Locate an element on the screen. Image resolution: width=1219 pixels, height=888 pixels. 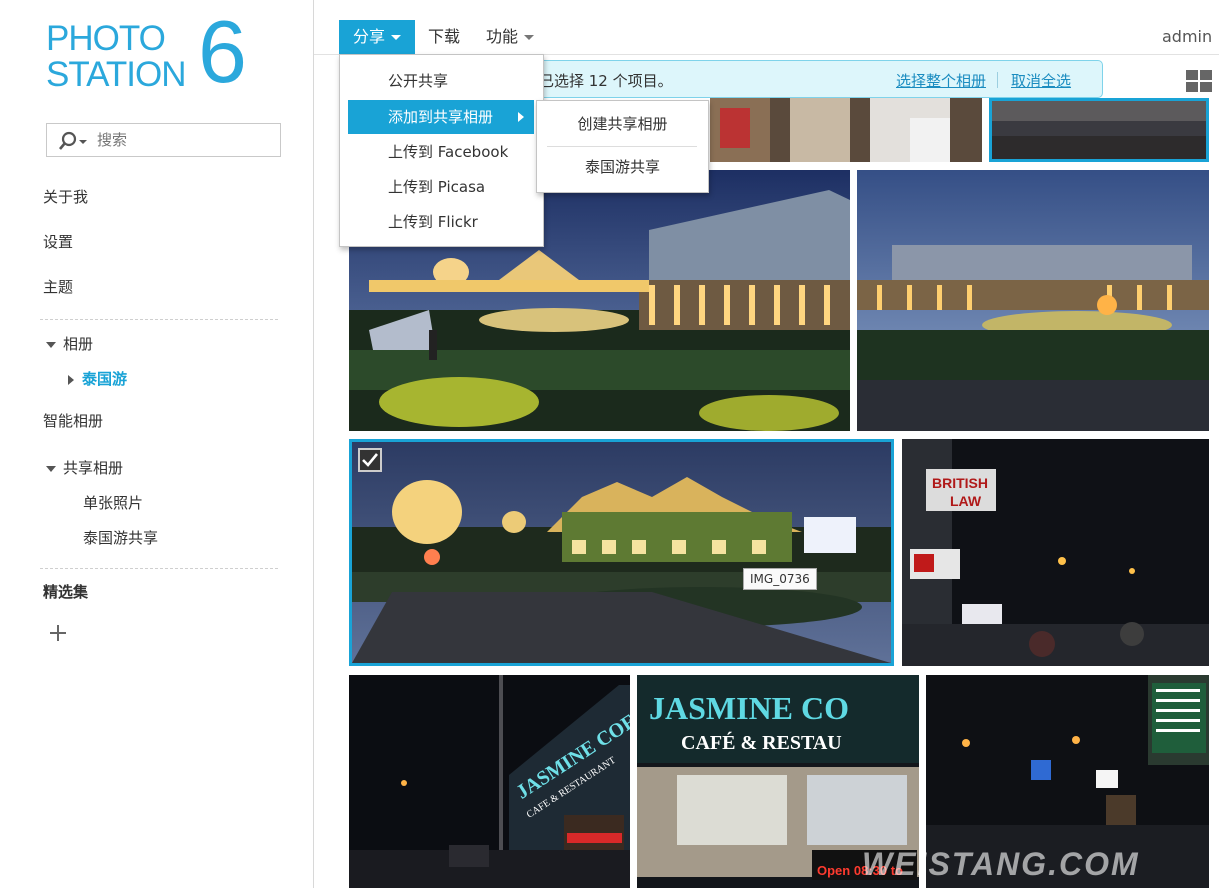
sidebar-item-thailand-shared: 泰国游共享 is located at coordinates (120, 537).